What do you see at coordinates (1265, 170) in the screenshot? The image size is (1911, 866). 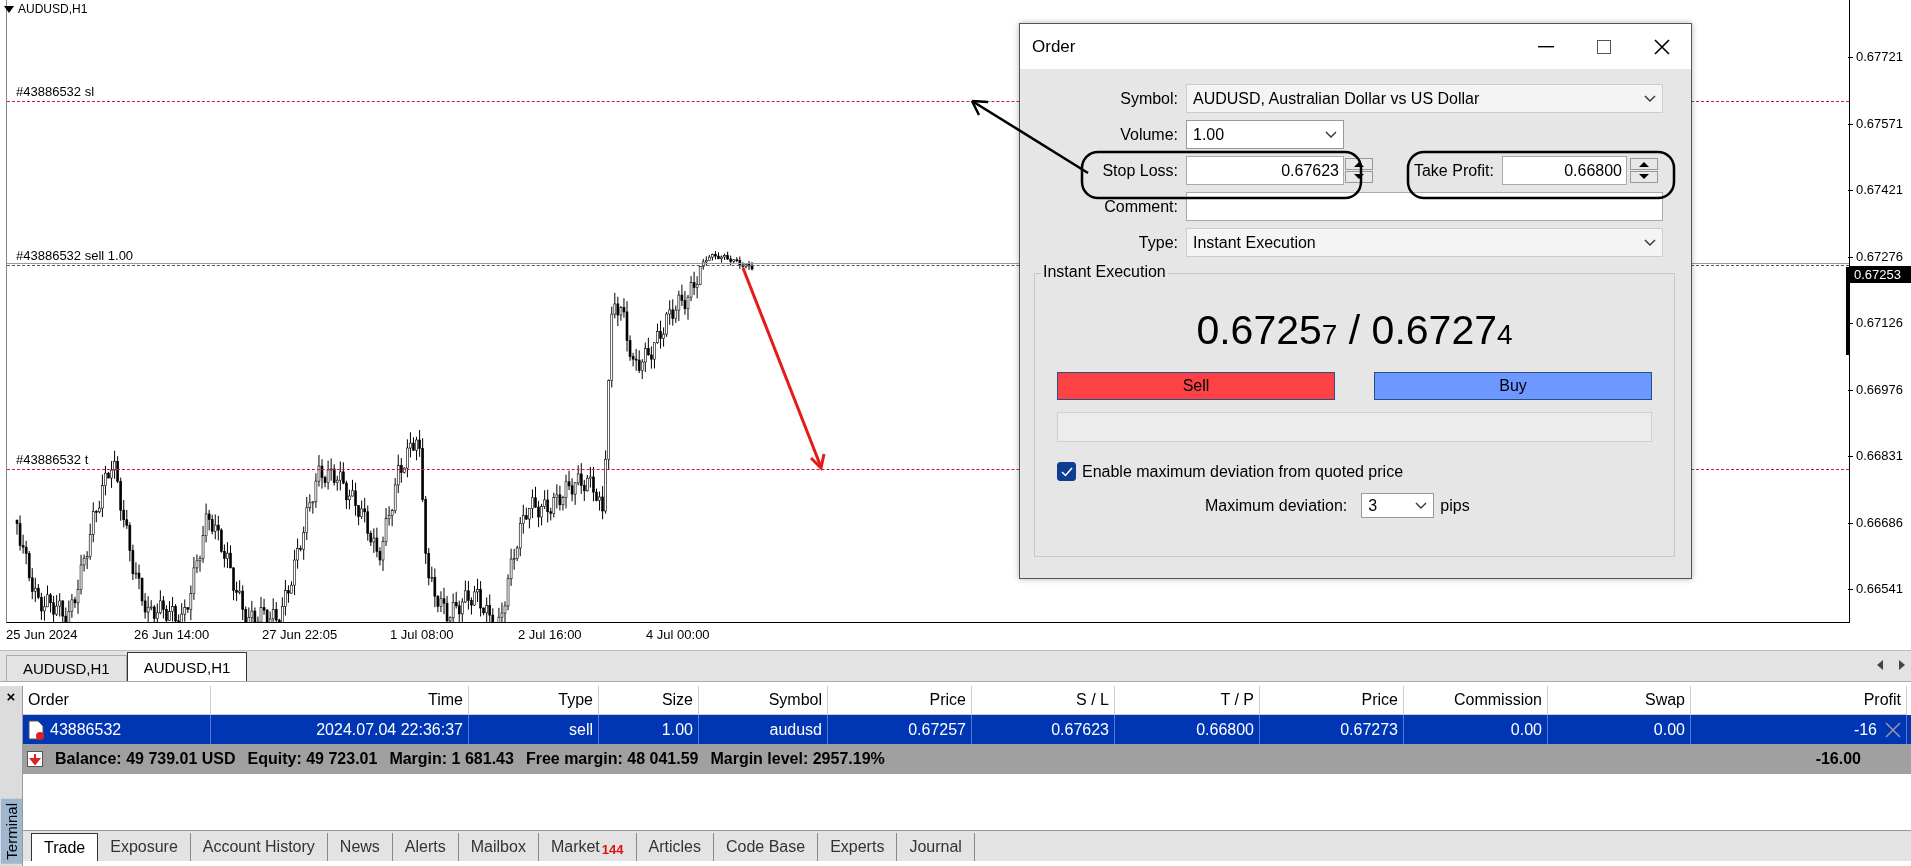 I see `stop-loss-field: 0.67623` at bounding box center [1265, 170].